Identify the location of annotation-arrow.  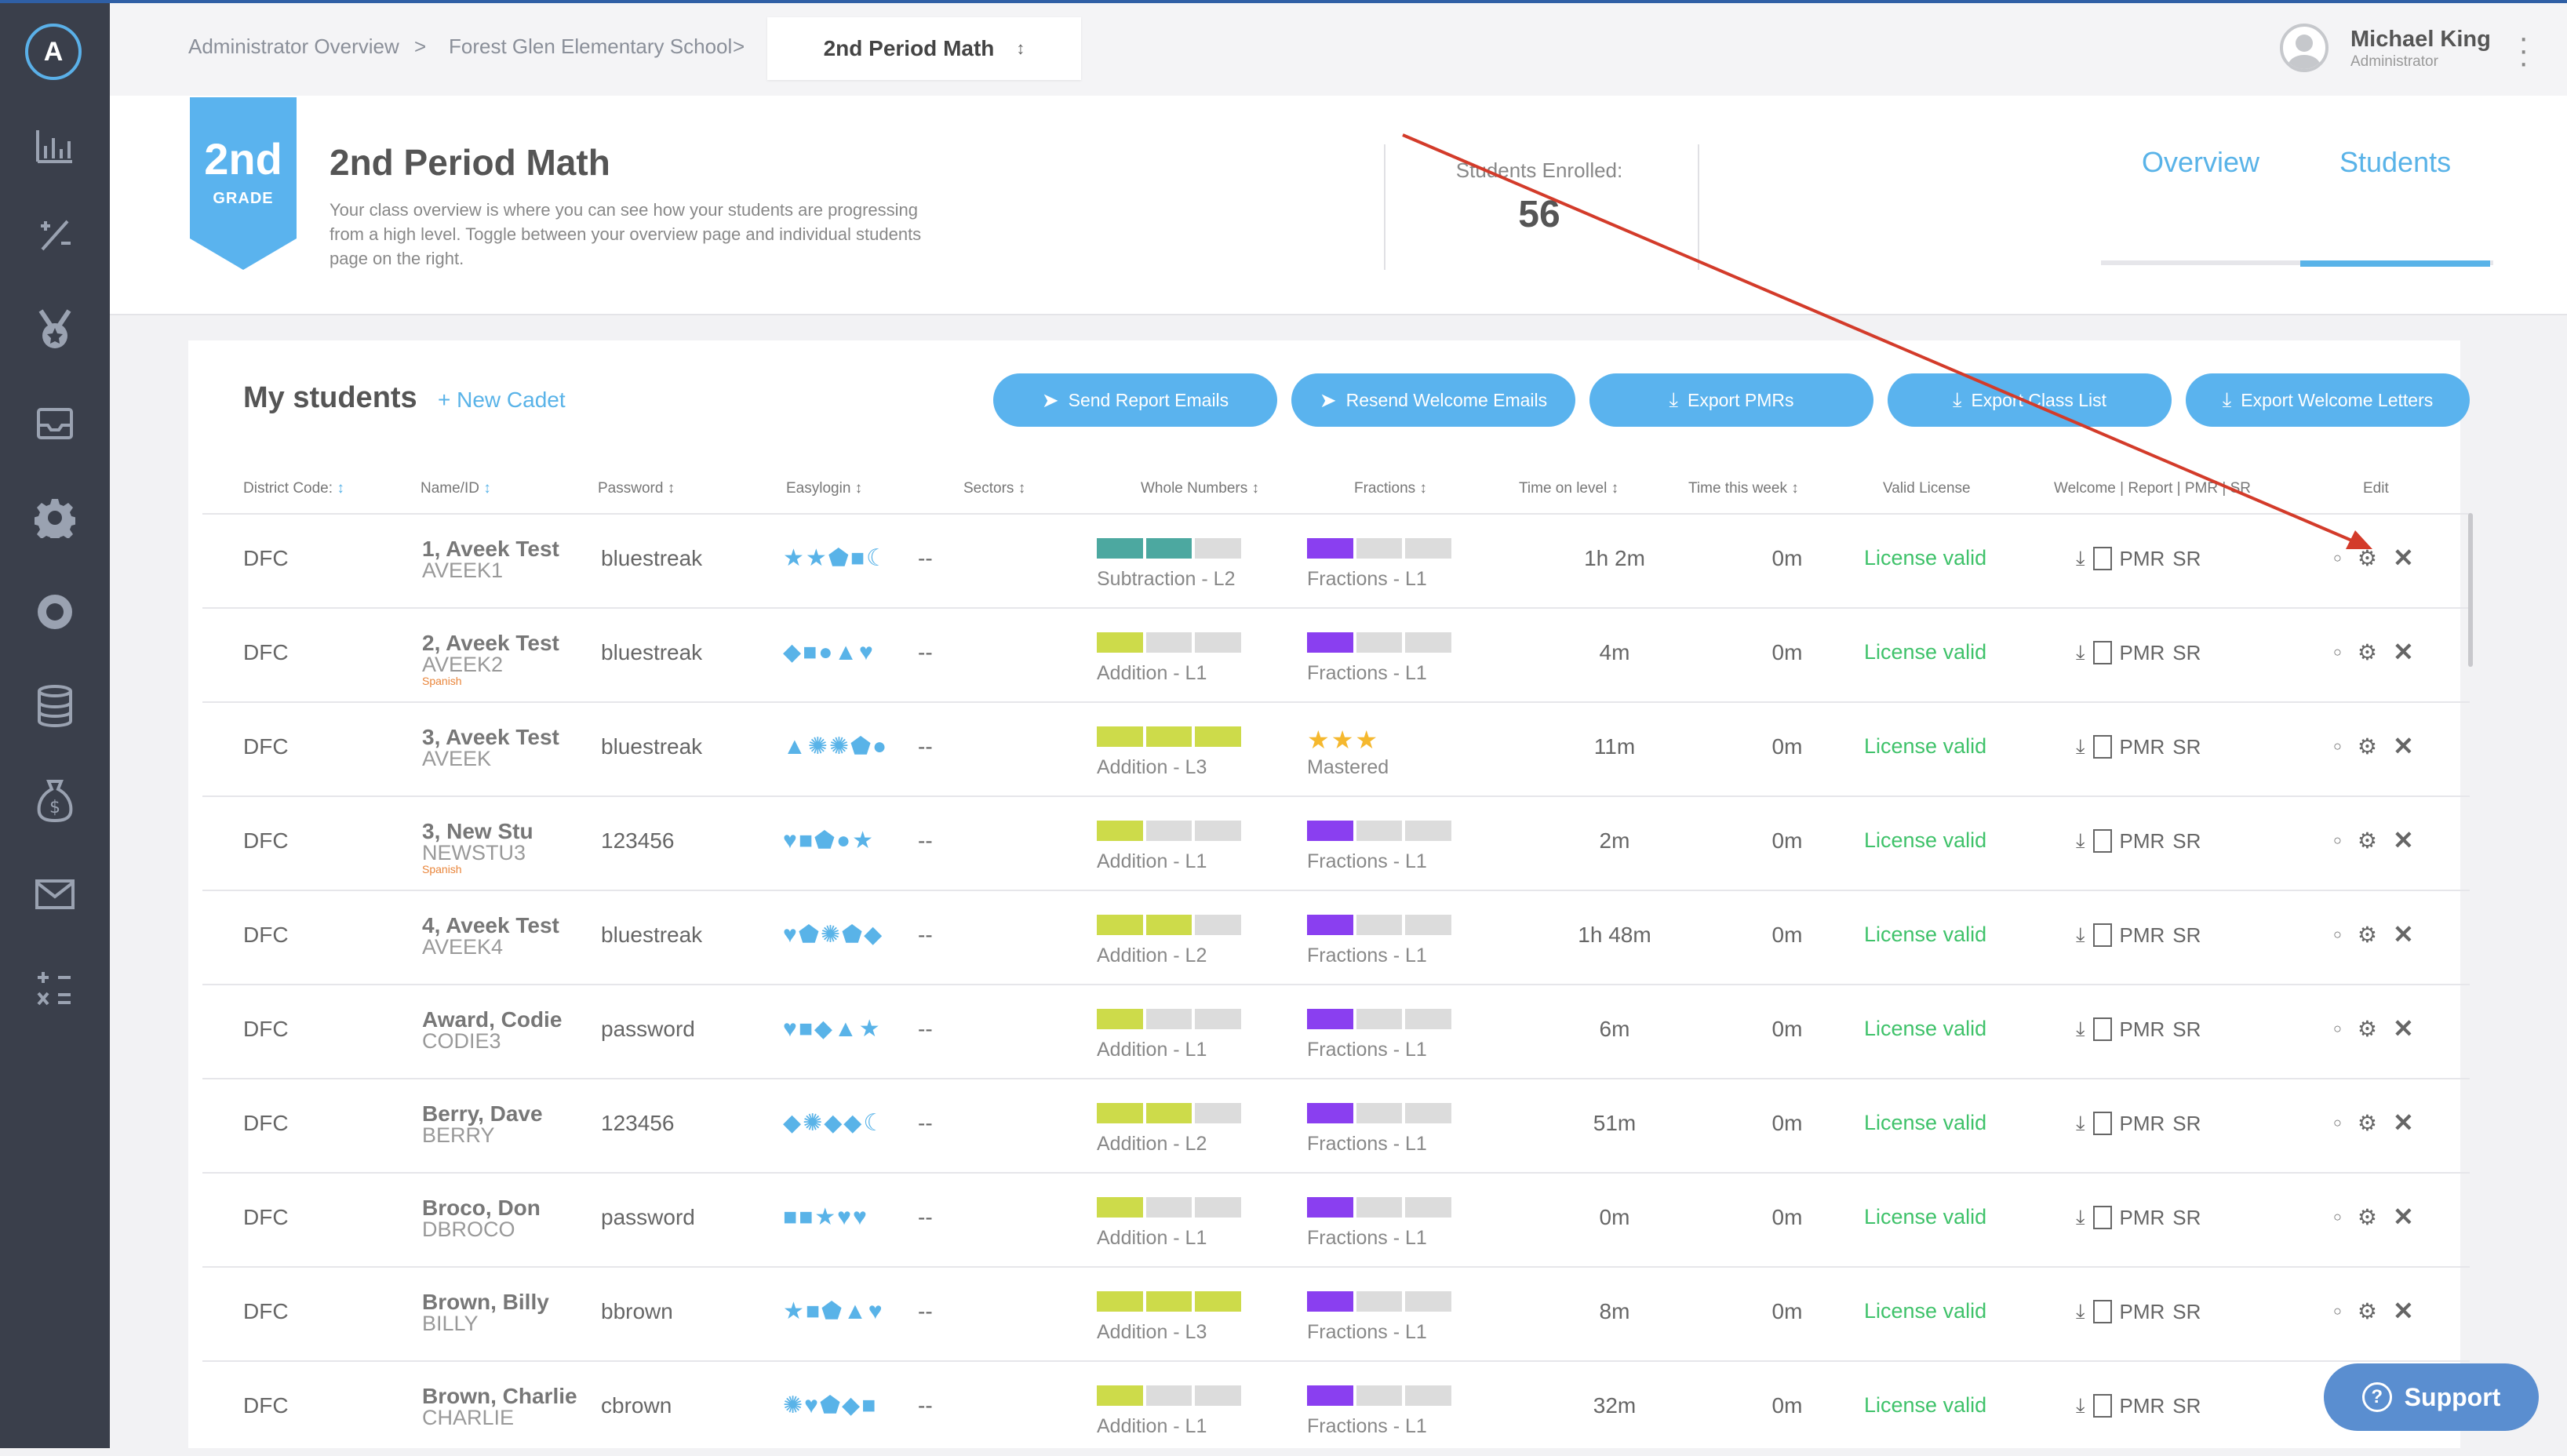
(1887, 341).